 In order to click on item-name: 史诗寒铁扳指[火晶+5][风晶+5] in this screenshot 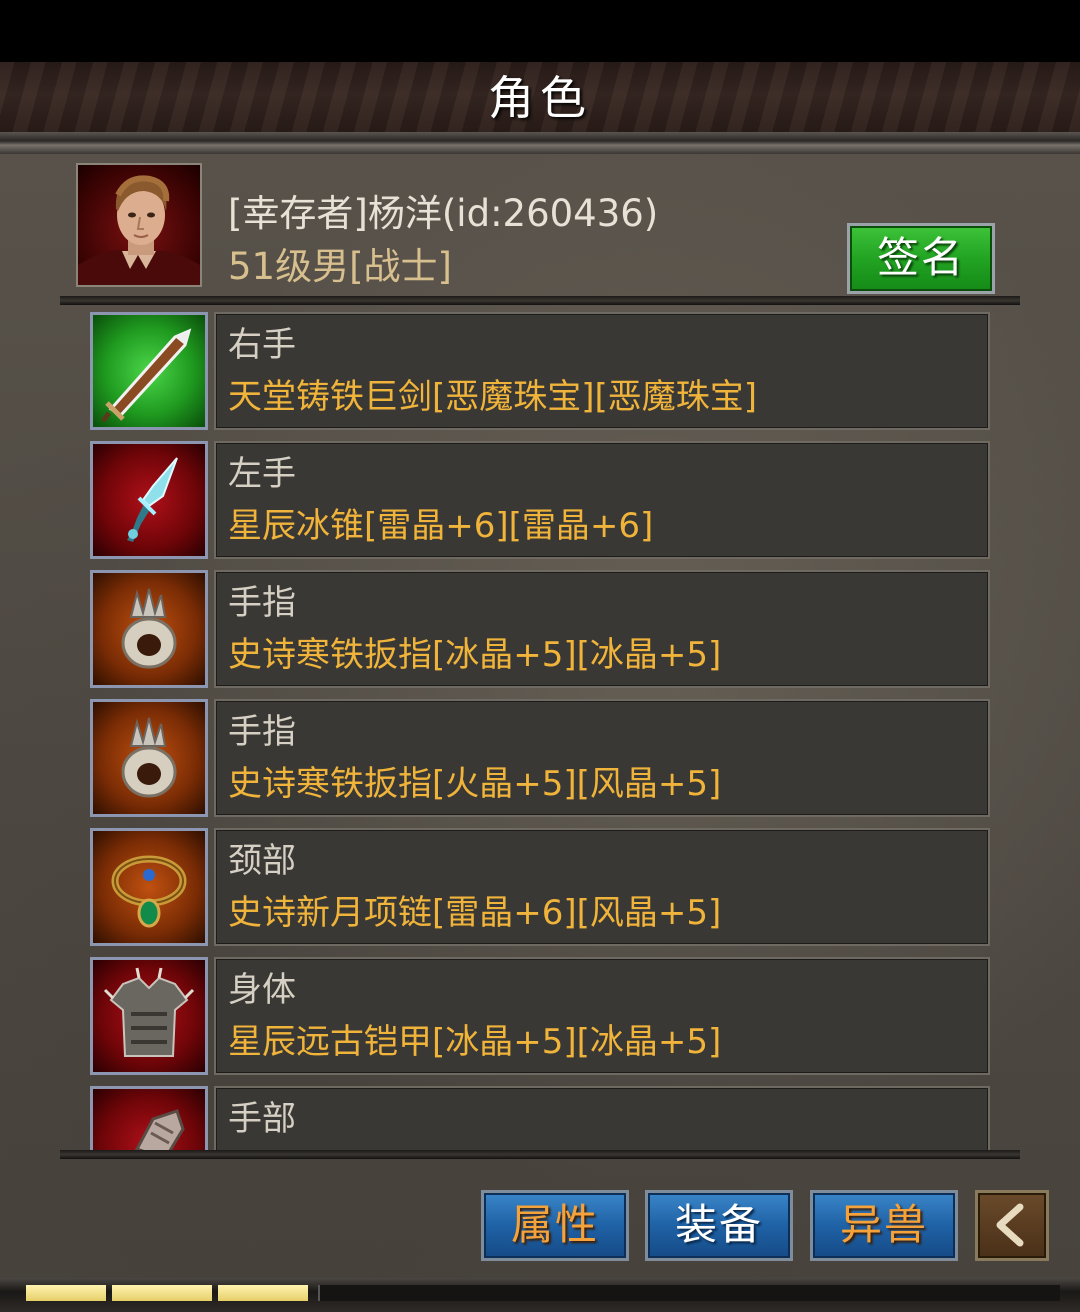, I will do `click(475, 784)`.